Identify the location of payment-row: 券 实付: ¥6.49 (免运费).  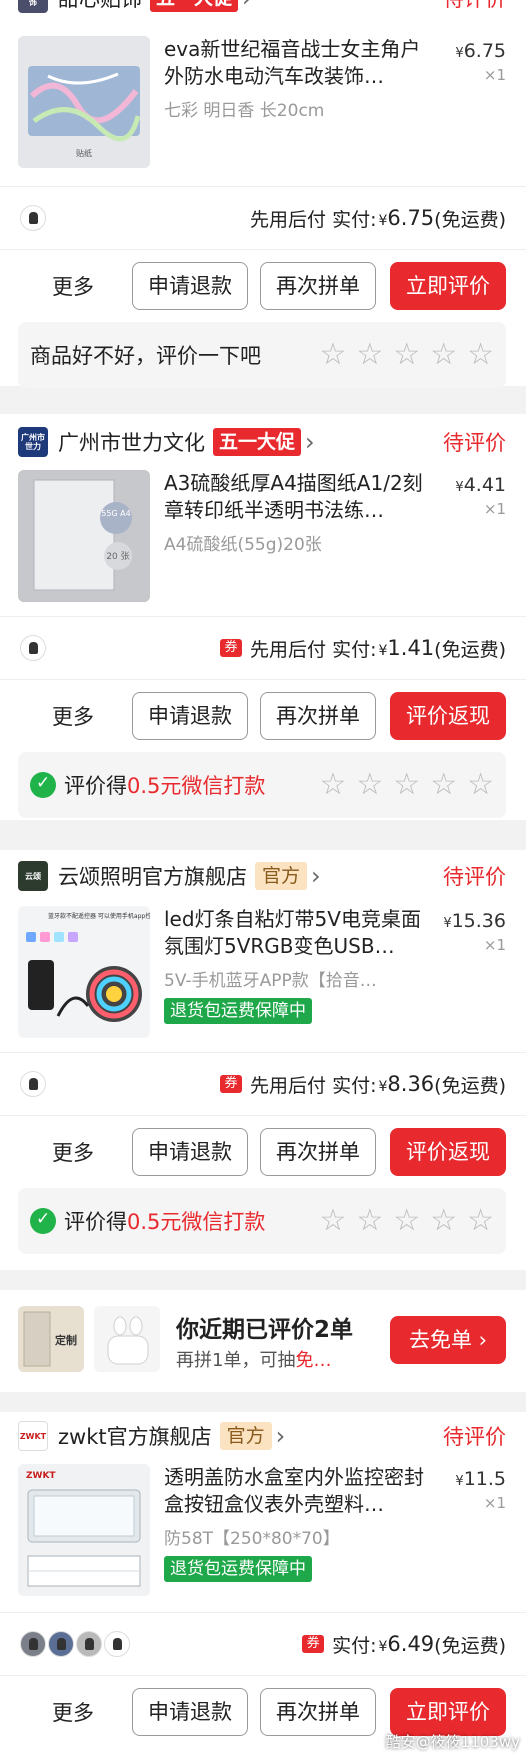
(263, 1644).